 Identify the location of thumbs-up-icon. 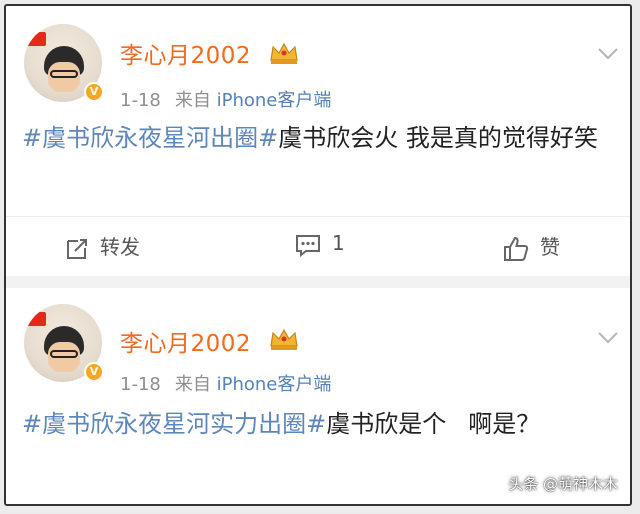
(516, 248).